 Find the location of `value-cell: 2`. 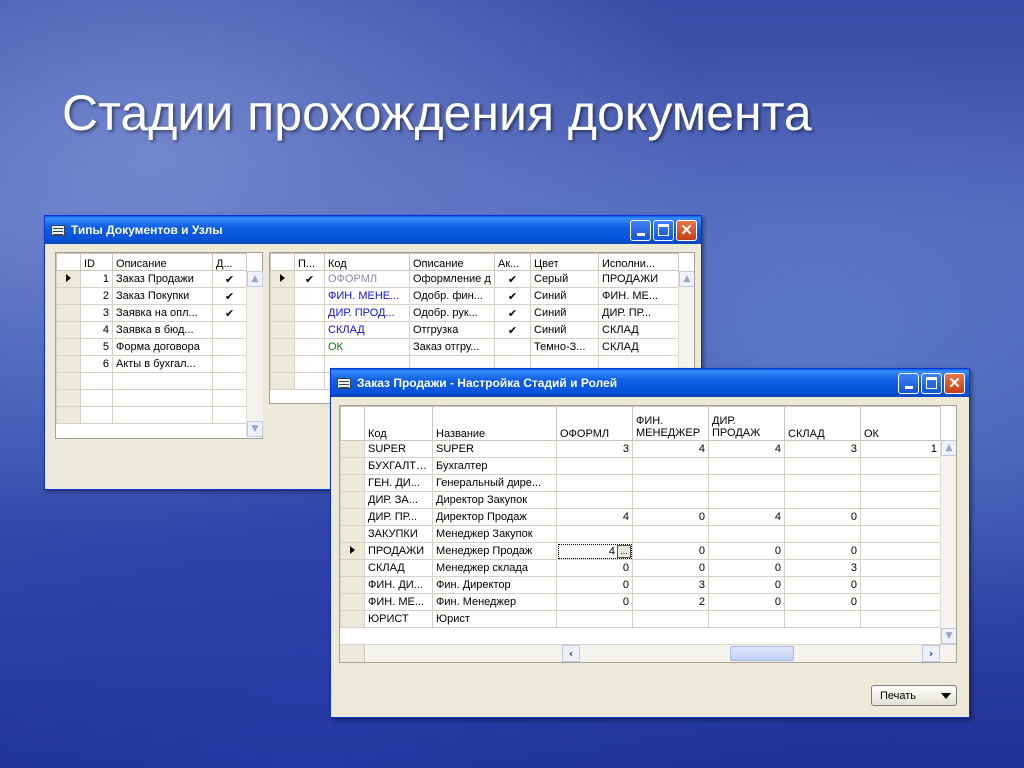

value-cell: 2 is located at coordinates (670, 602).